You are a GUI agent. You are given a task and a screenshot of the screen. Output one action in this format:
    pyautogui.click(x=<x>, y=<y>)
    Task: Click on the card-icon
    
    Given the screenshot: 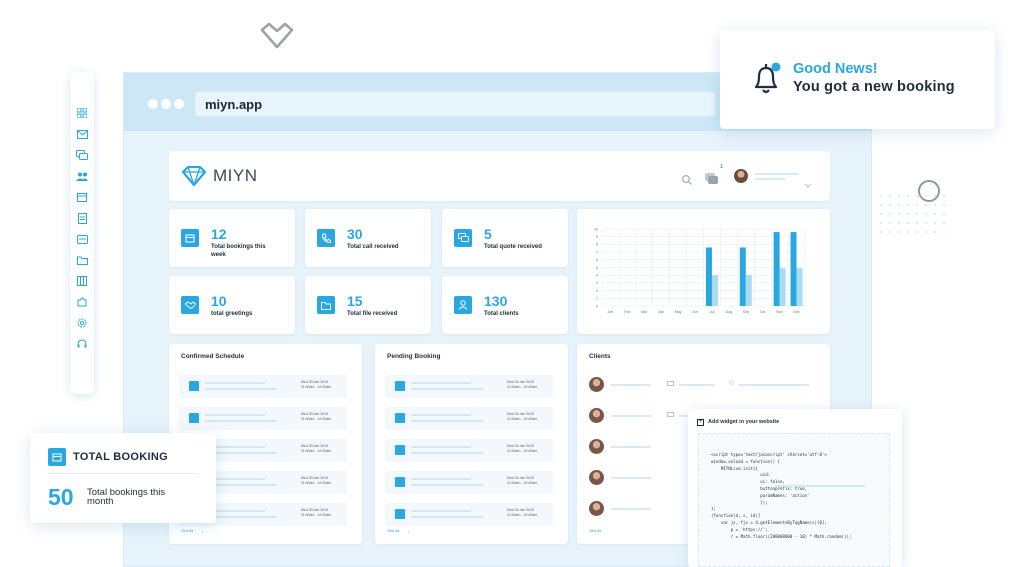 What is the action you would take?
    pyautogui.click(x=82, y=239)
    